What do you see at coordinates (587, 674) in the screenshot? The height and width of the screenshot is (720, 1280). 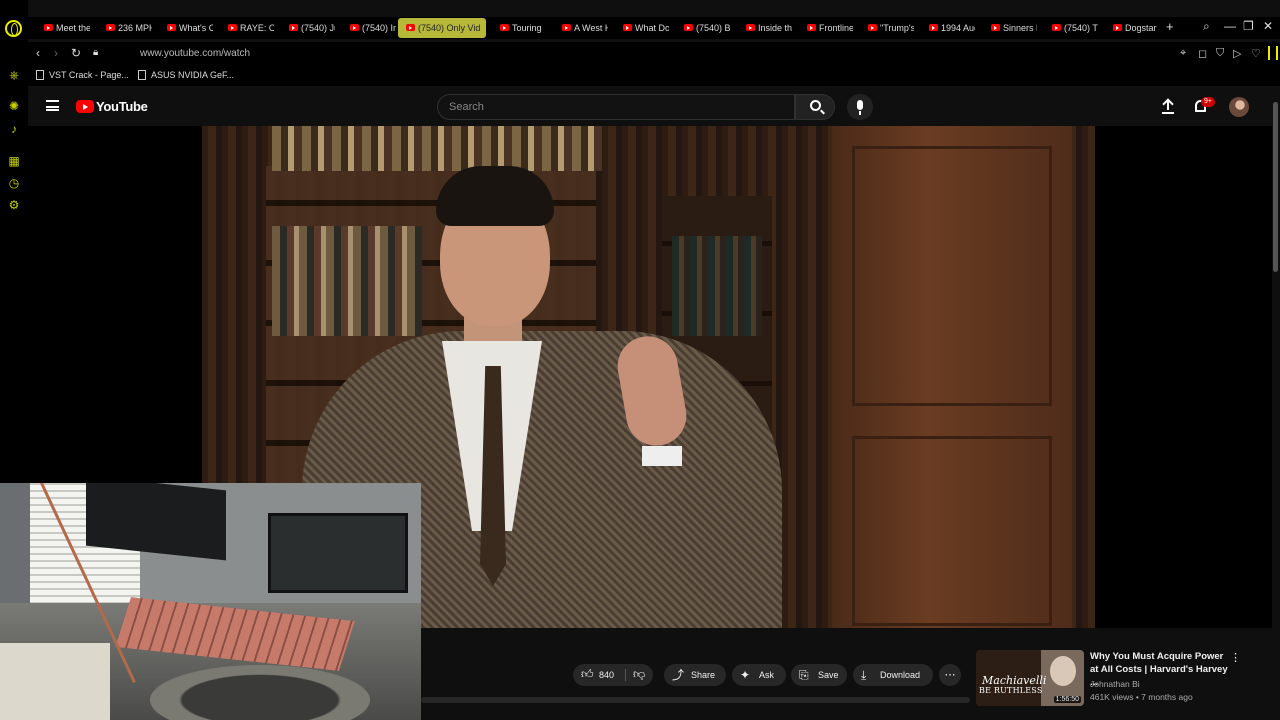 I see `like-icon: 👍︎` at bounding box center [587, 674].